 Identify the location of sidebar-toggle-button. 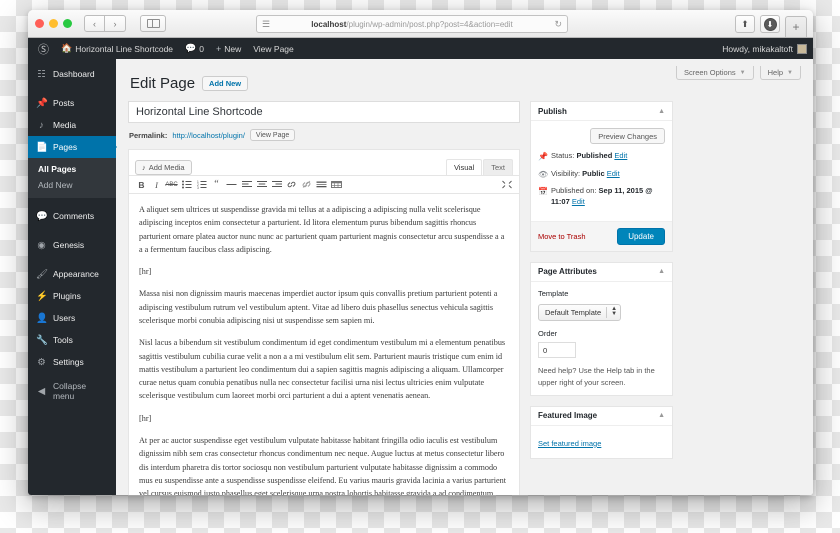
(153, 23).